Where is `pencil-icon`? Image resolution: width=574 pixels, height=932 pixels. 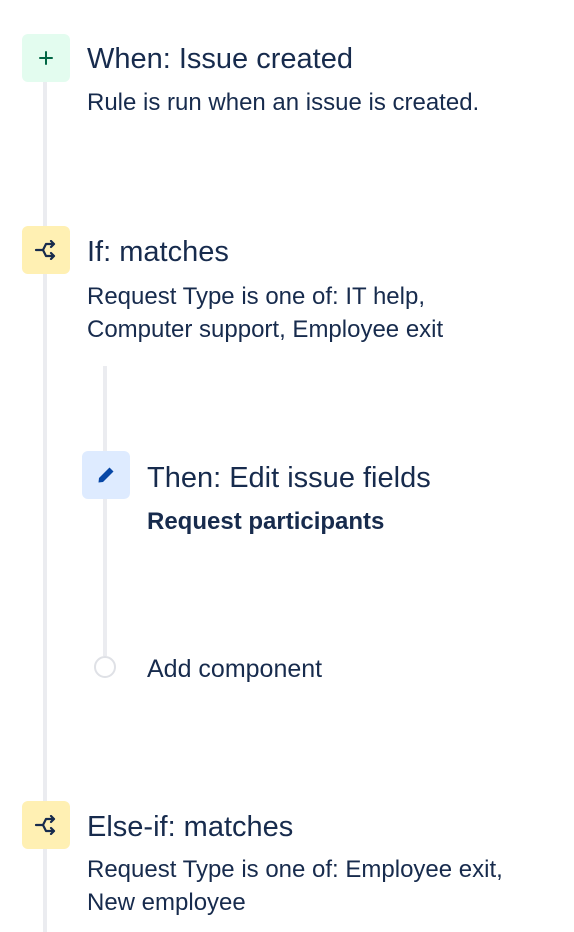
pencil-icon is located at coordinates (106, 475).